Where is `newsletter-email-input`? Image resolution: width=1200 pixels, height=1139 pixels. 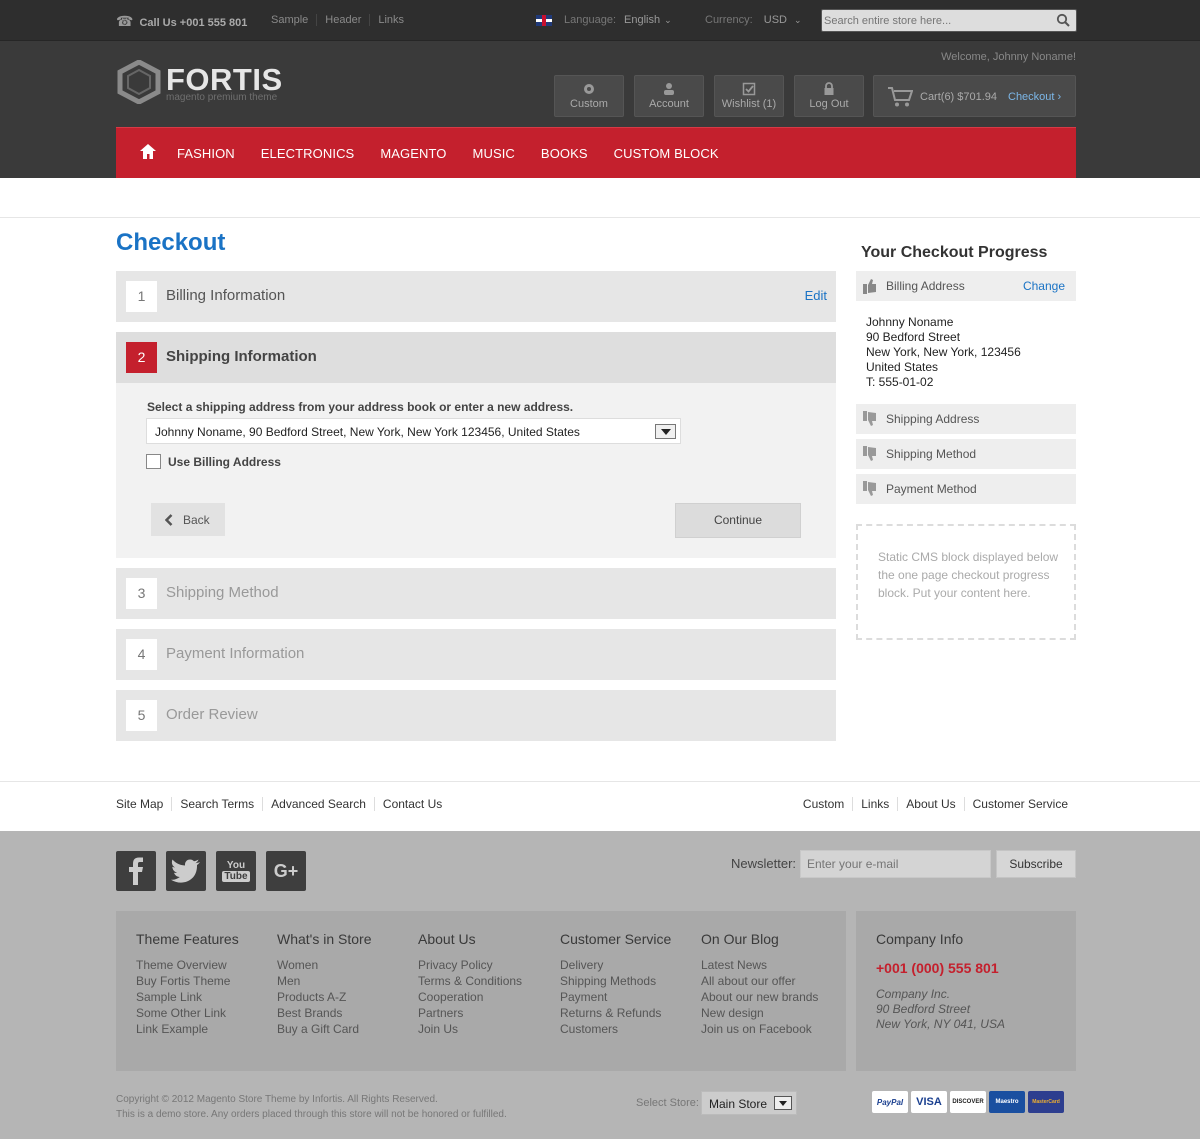
newsletter-email-input is located at coordinates (895, 864).